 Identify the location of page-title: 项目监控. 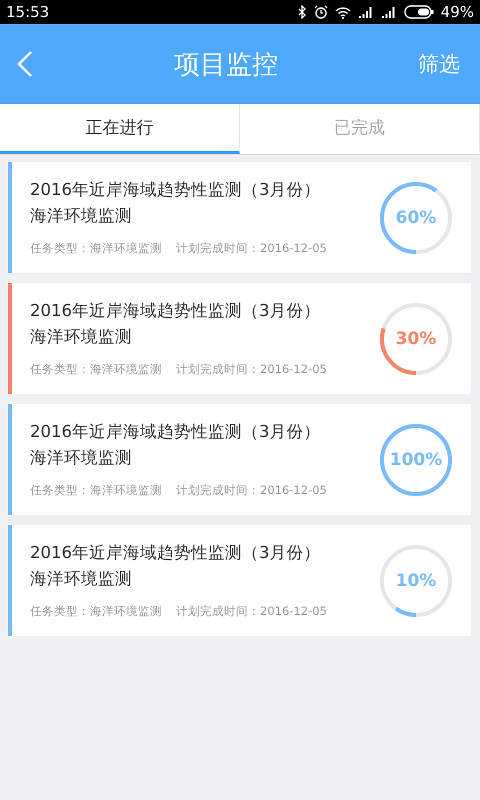
(226, 65).